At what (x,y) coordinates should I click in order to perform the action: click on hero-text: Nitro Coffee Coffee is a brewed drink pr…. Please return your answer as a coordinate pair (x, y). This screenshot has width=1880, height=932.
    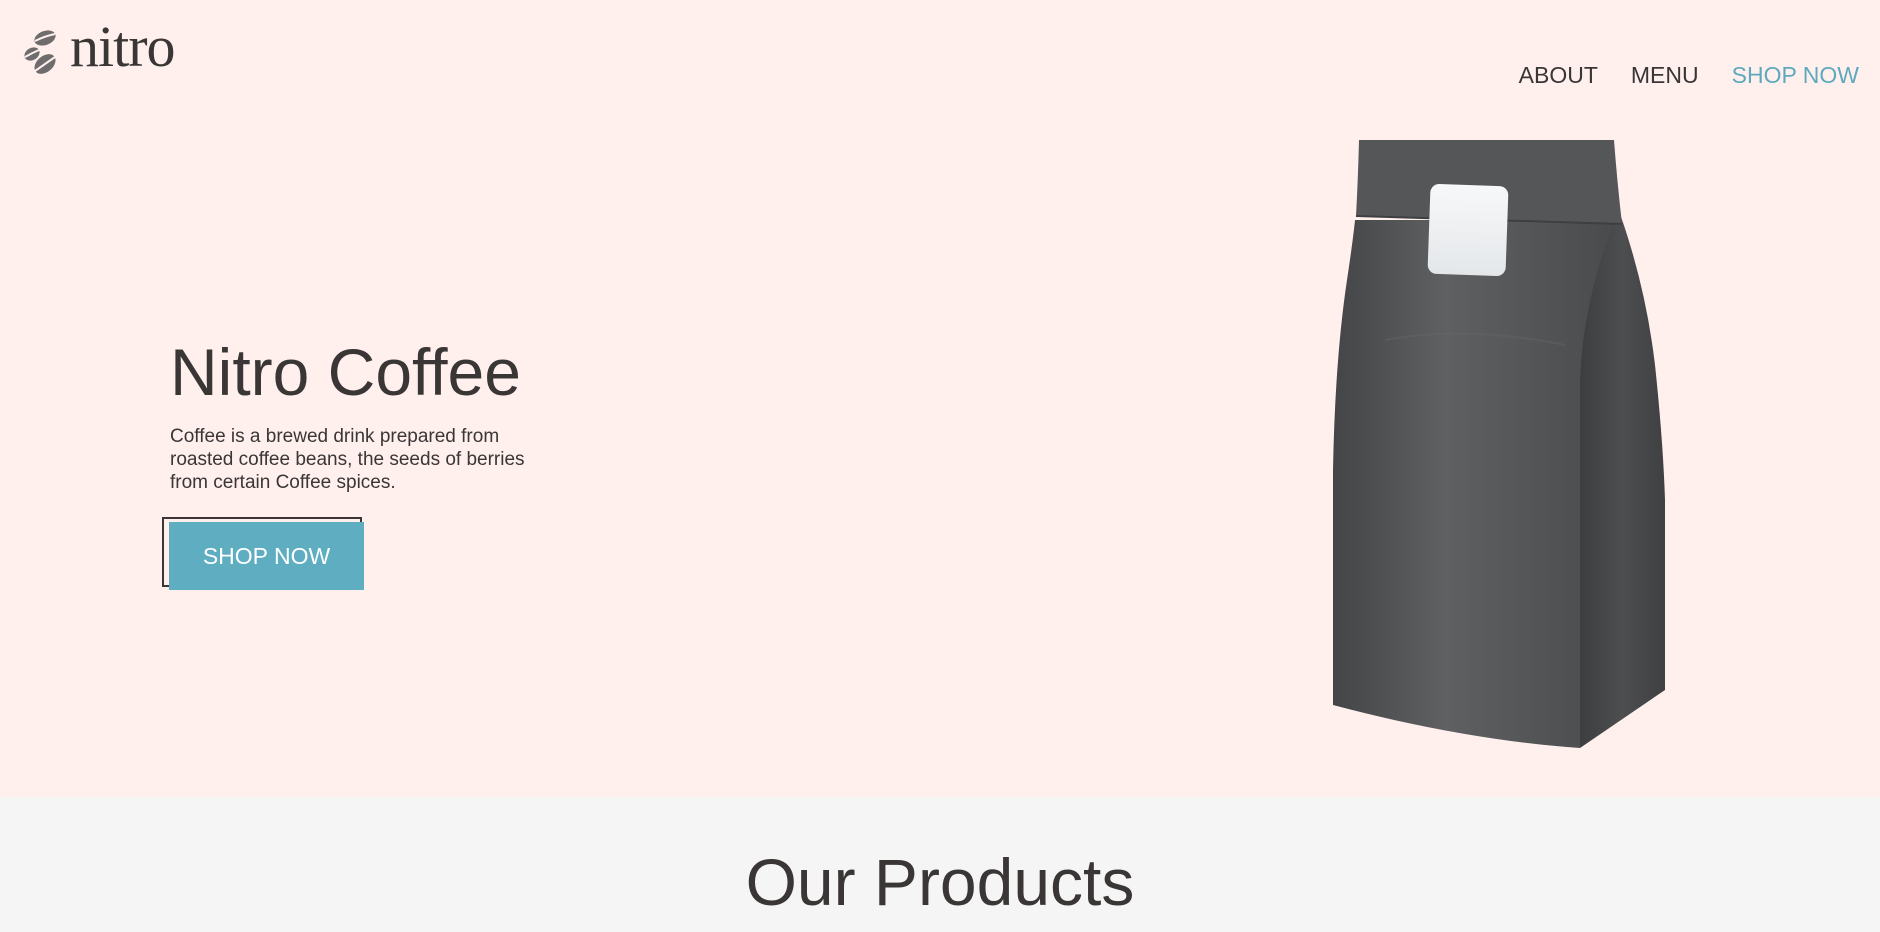
    Looking at the image, I should click on (370, 414).